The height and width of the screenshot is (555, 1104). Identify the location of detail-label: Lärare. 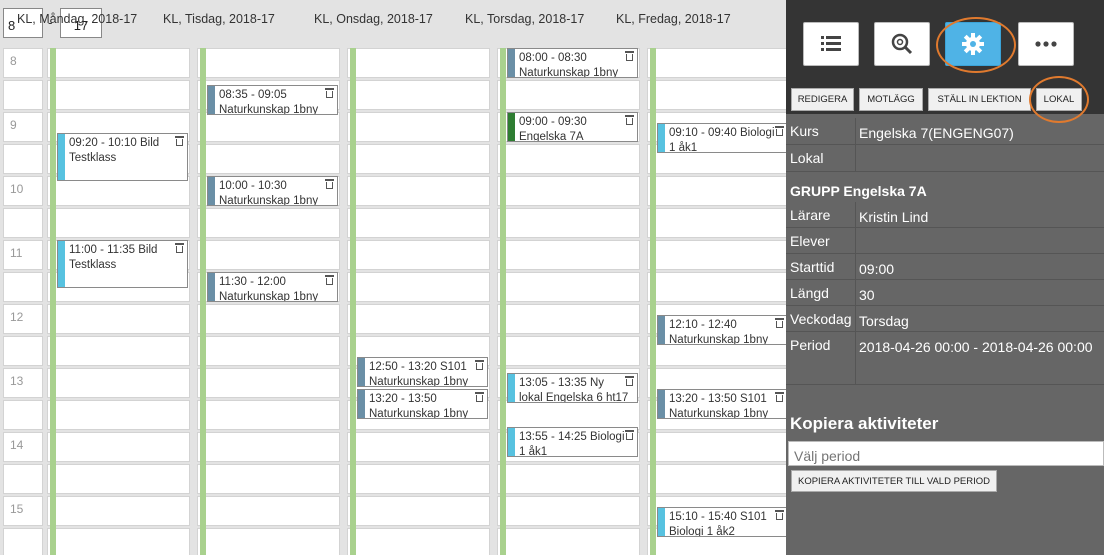
(810, 215).